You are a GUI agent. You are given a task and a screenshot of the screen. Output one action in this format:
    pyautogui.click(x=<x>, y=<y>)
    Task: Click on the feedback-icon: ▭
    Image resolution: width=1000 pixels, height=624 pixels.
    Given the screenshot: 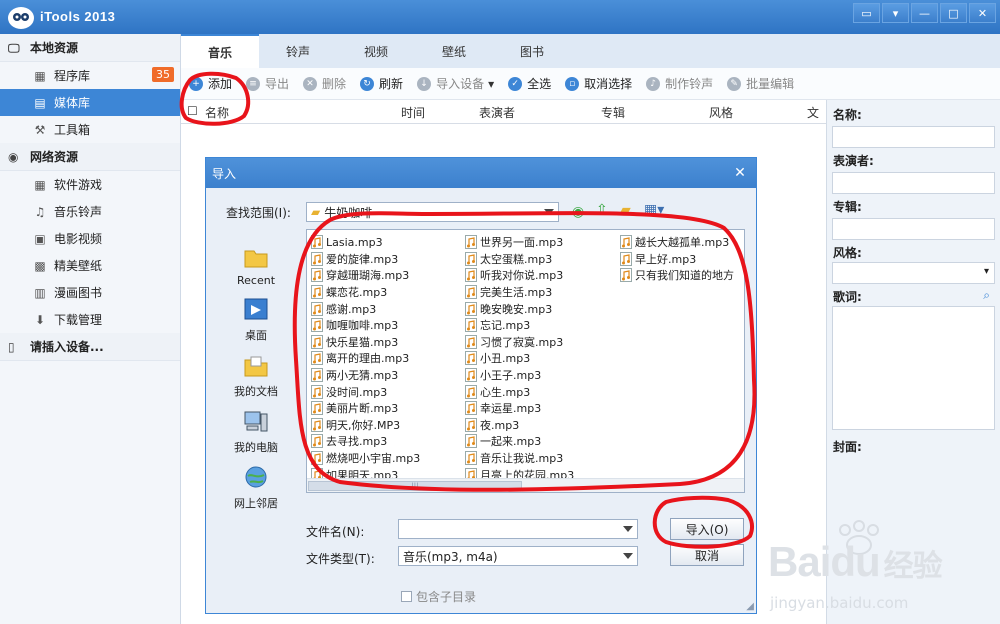 What is the action you would take?
    pyautogui.click(x=866, y=13)
    